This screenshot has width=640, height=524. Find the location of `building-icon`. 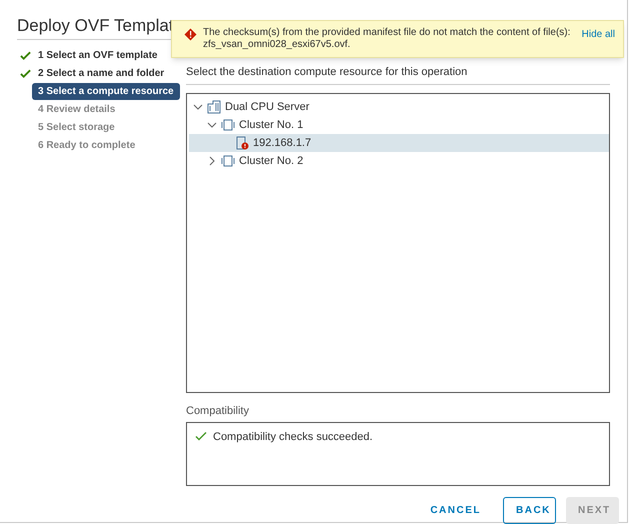

building-icon is located at coordinates (214, 107).